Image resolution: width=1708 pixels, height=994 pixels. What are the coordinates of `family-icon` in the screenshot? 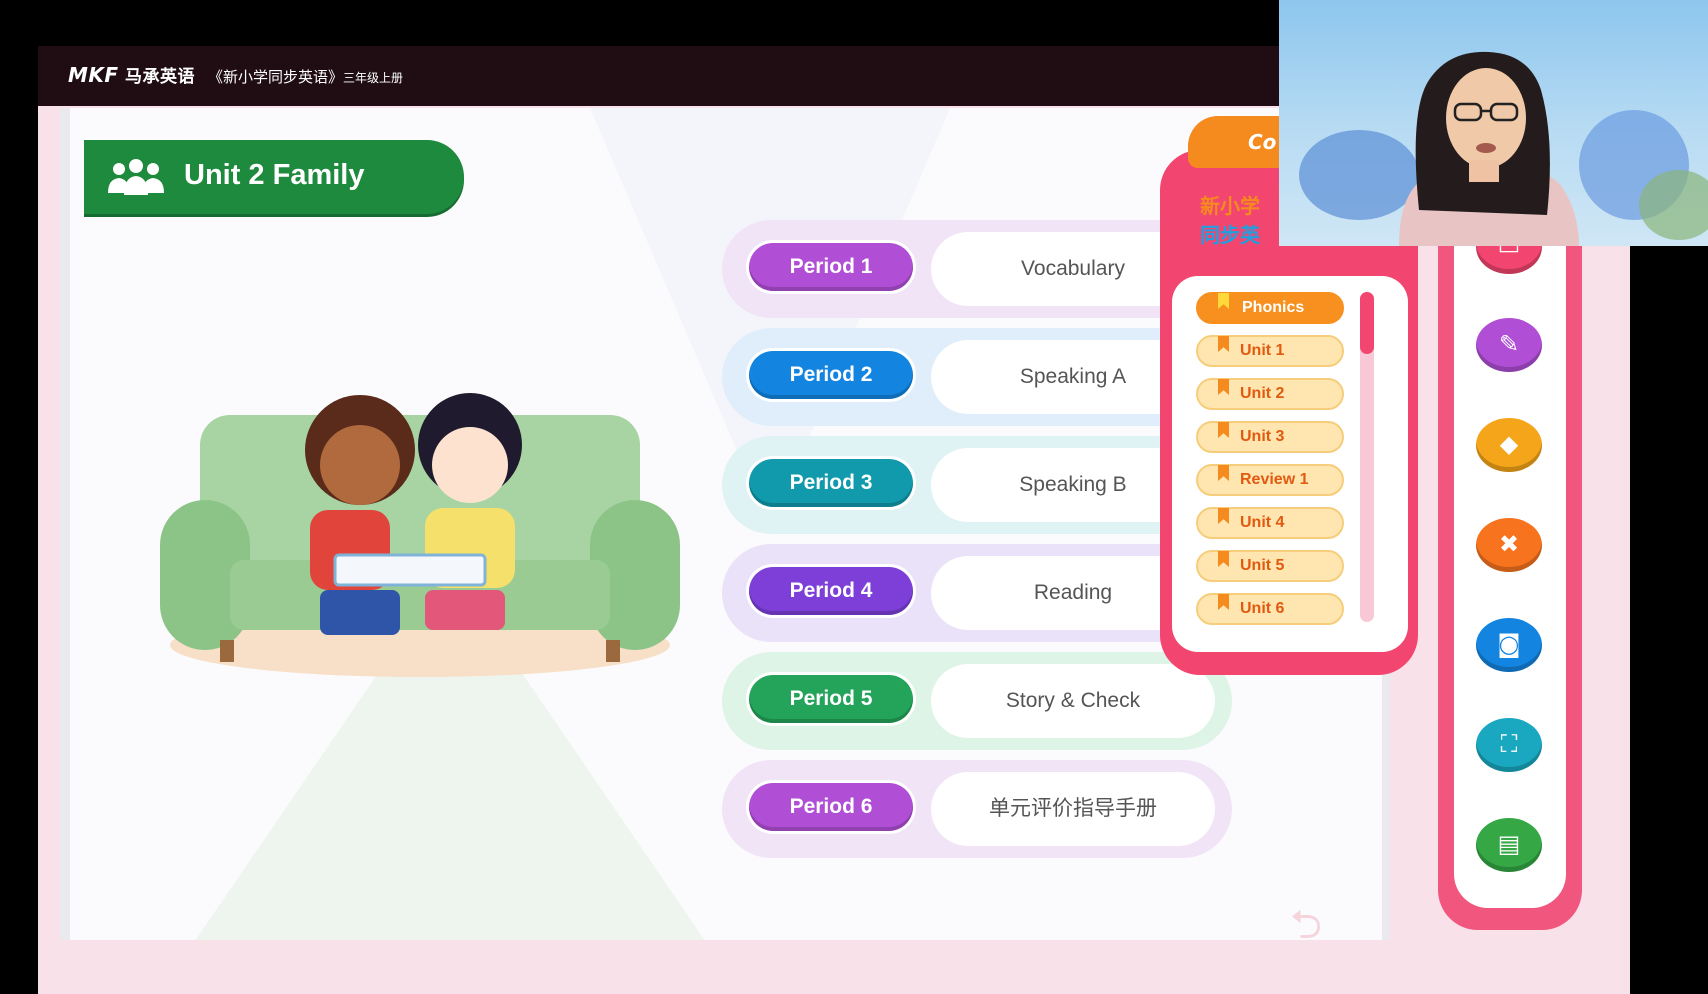 It's located at (136, 179).